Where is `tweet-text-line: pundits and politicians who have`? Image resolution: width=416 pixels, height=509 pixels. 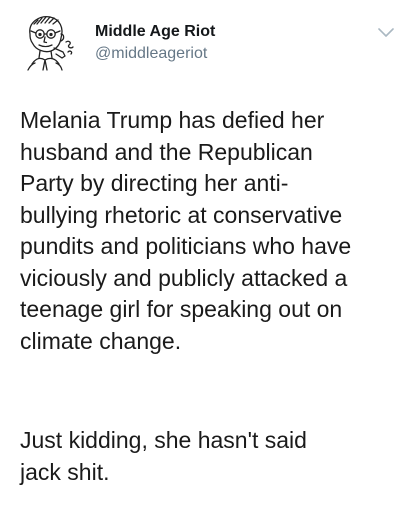 tweet-text-line: pundits and politicians who have is located at coordinates (186, 246).